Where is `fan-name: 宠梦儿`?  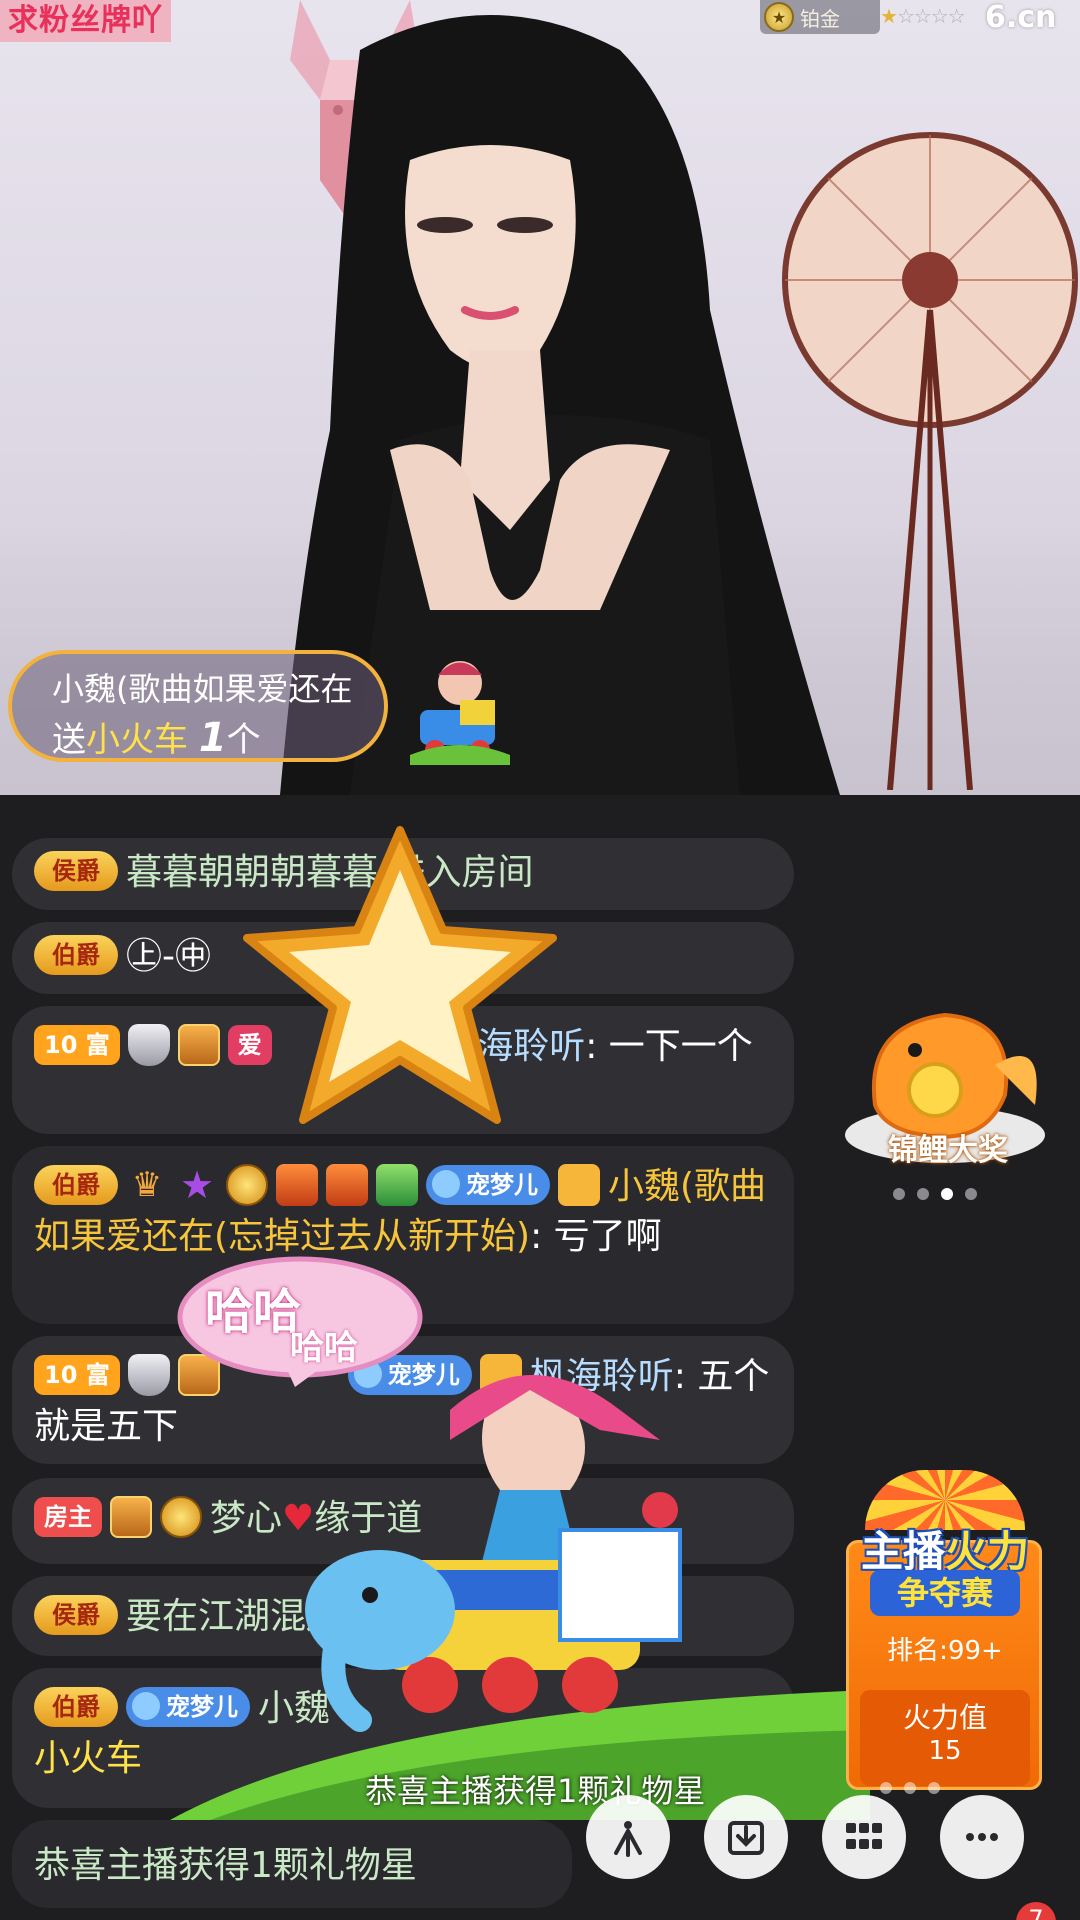
fan-name: 宠梦儿 is located at coordinates (502, 1185).